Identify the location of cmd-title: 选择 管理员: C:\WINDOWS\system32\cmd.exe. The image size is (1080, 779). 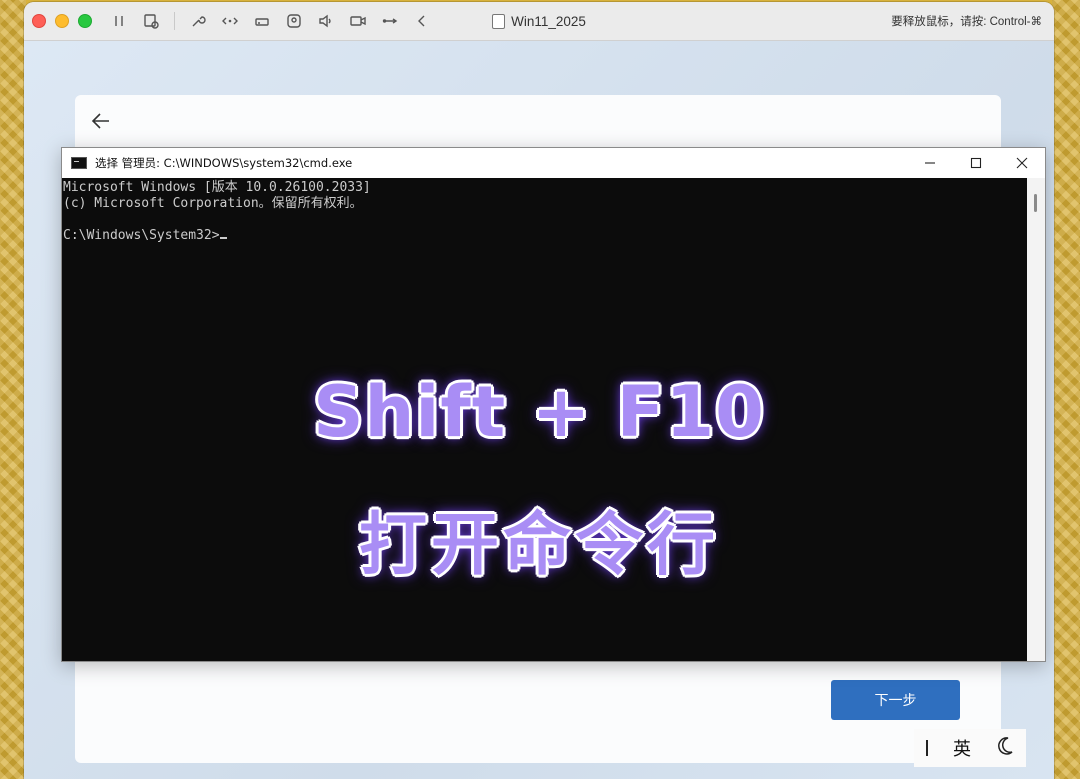
(224, 163).